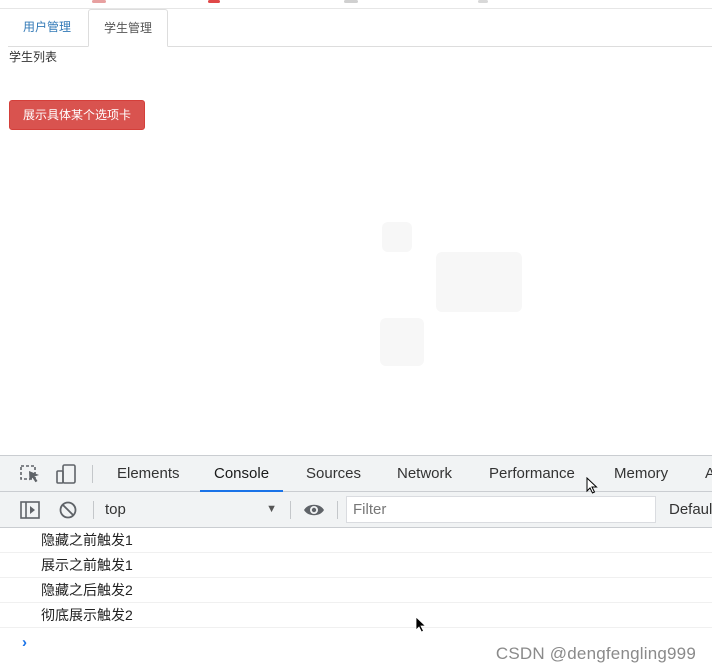 Image resolution: width=712 pixels, height=672 pixels. Describe the element at coordinates (77, 115) in the screenshot. I see `show-tab-button: 展示具体某个选项卡` at that location.